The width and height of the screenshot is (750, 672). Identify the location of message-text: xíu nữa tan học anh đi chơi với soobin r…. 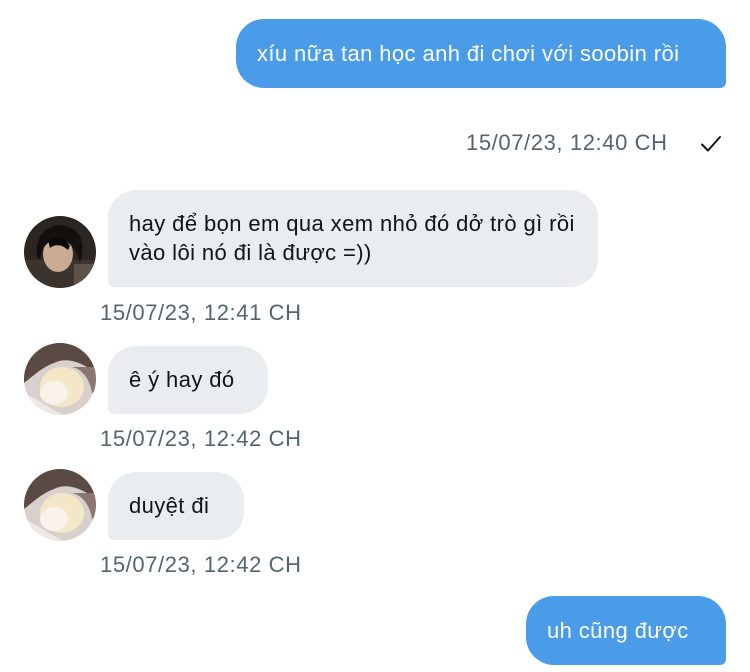
(468, 53).